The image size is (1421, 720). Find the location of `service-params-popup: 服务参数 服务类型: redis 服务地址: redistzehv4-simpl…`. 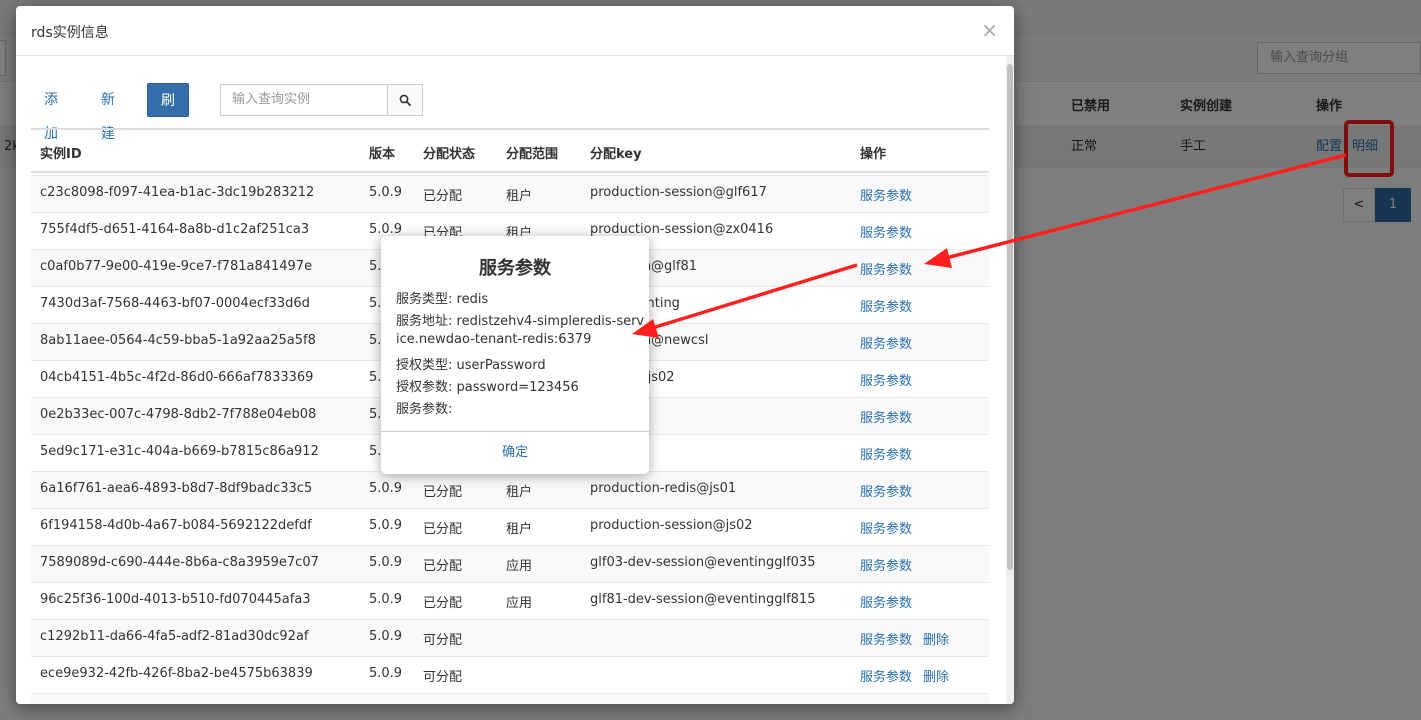

service-params-popup: 服务参数 服务类型: redis 服务地址: redistzehv4-simpl… is located at coordinates (515, 355).